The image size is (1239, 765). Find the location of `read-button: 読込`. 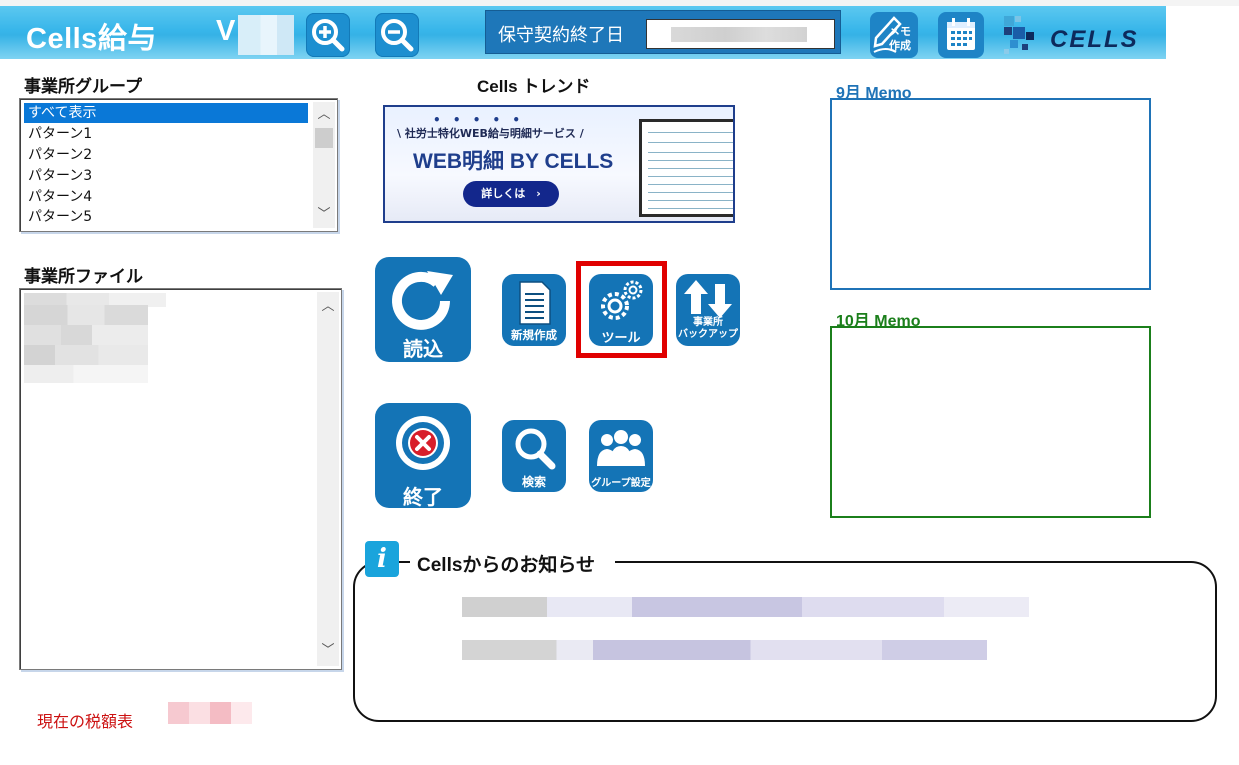

read-button: 読込 is located at coordinates (423, 309).